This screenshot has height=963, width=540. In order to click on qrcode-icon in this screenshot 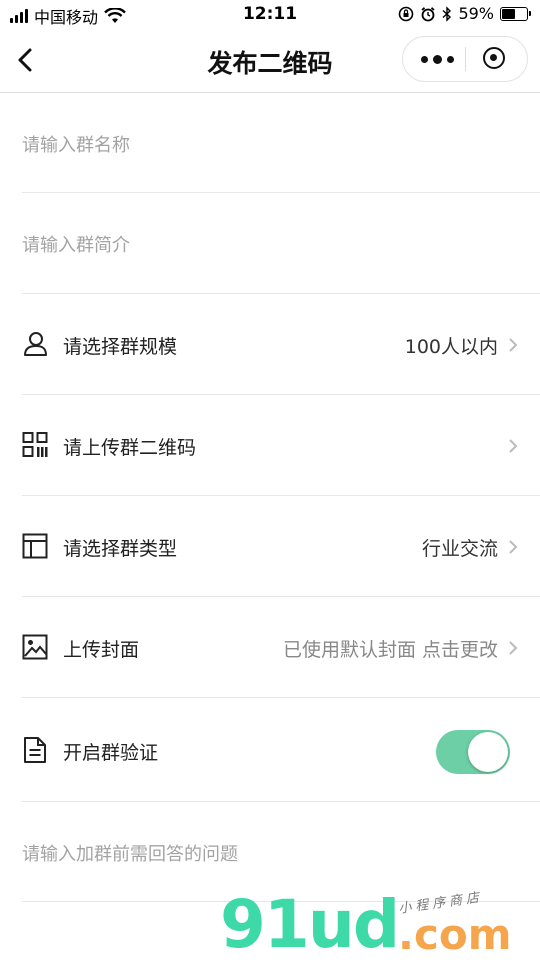, I will do `click(35, 445)`.